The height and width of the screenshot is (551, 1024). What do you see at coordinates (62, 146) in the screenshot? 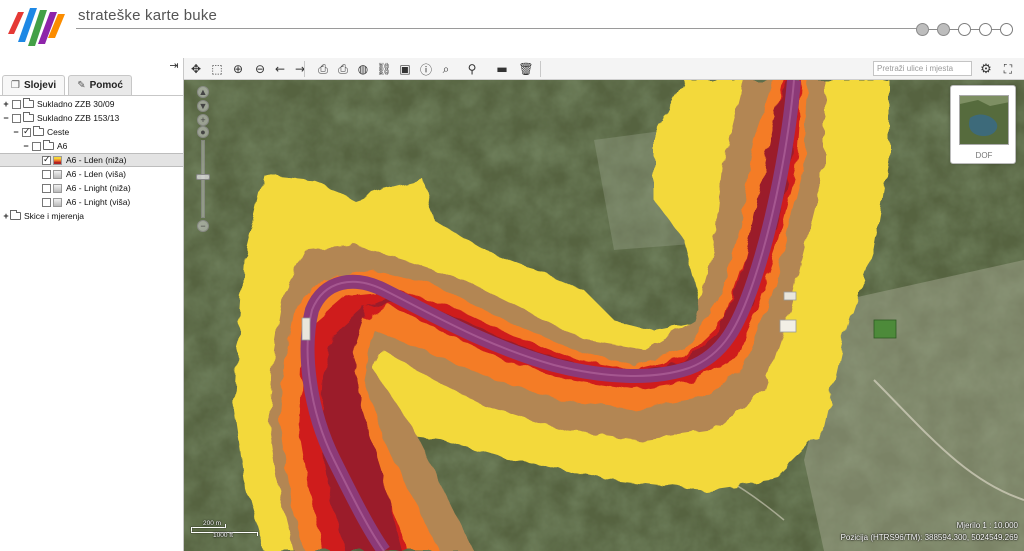
I see `layer-tree-label: A6` at bounding box center [62, 146].